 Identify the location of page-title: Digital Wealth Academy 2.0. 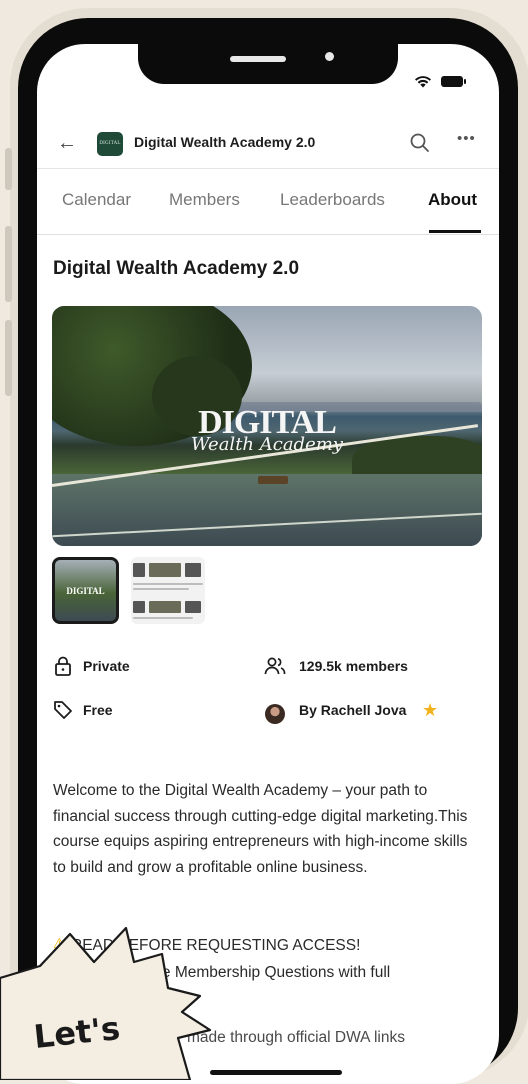
(176, 268).